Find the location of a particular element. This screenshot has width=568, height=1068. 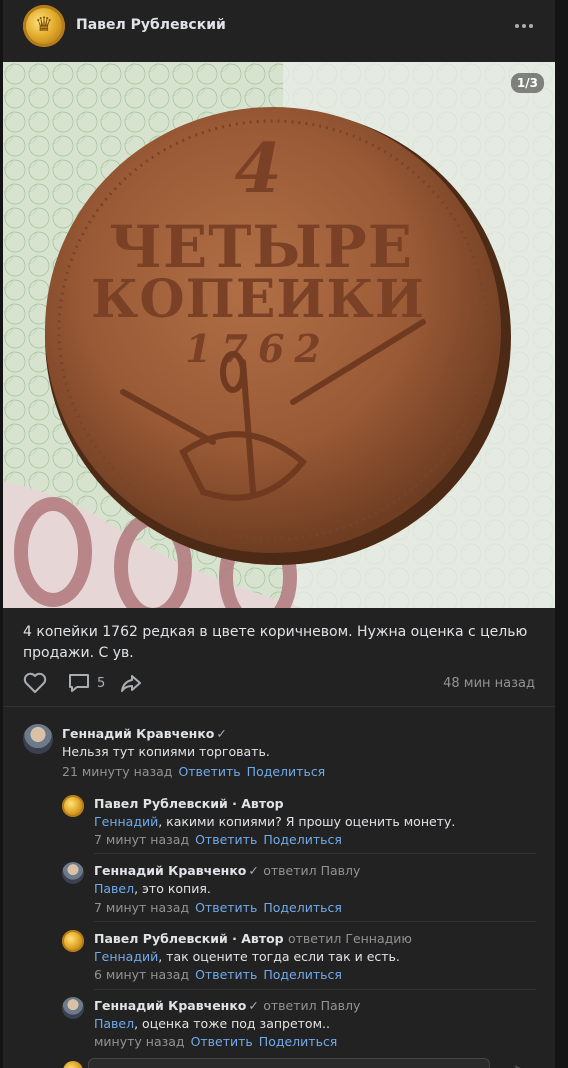

comment-meta: 21 минуту назад Ответить Поделиться is located at coordinates (193, 771).